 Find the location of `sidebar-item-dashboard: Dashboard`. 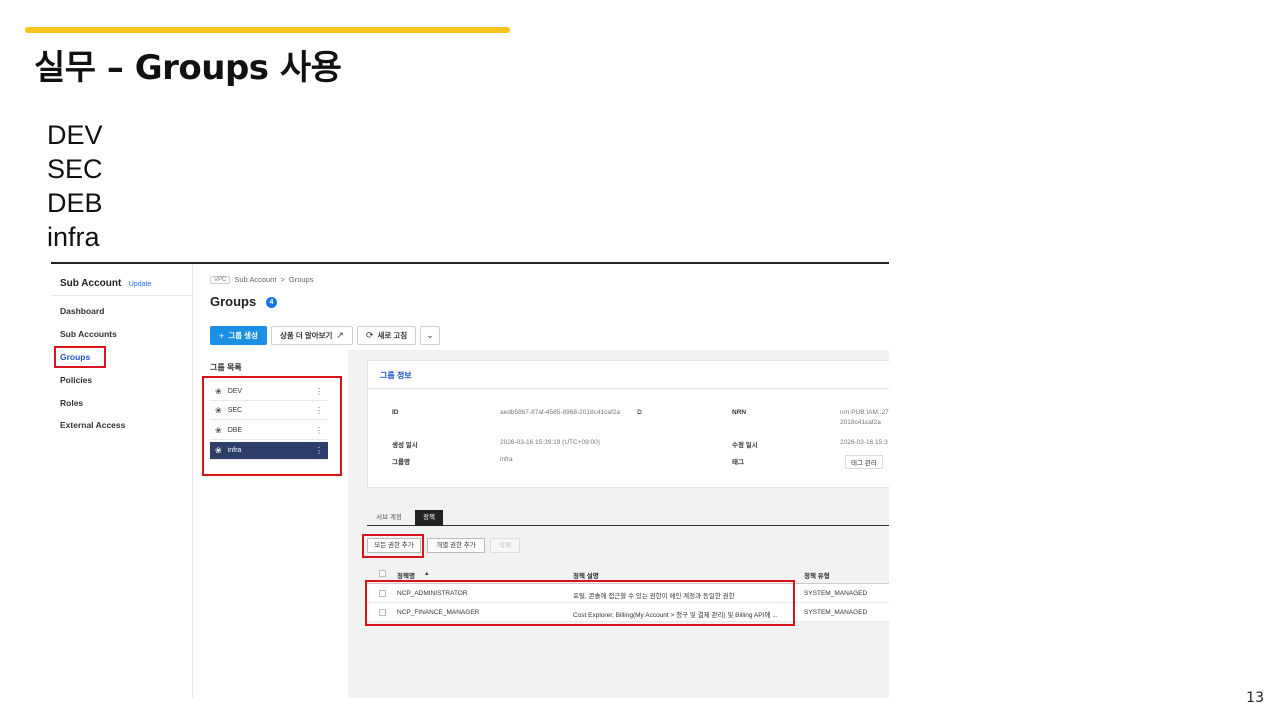

sidebar-item-dashboard: Dashboard is located at coordinates (82, 311).